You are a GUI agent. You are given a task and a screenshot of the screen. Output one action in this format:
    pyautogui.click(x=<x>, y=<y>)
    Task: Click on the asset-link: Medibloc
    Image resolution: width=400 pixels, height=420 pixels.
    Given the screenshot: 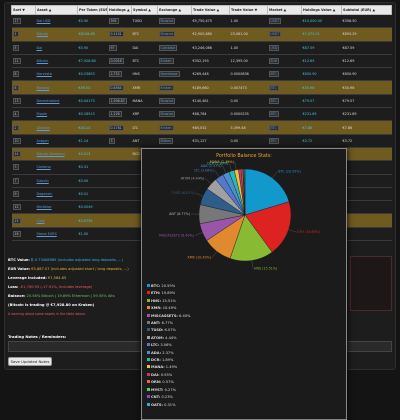 What is the action you would take?
    pyautogui.click(x=56, y=207)
    